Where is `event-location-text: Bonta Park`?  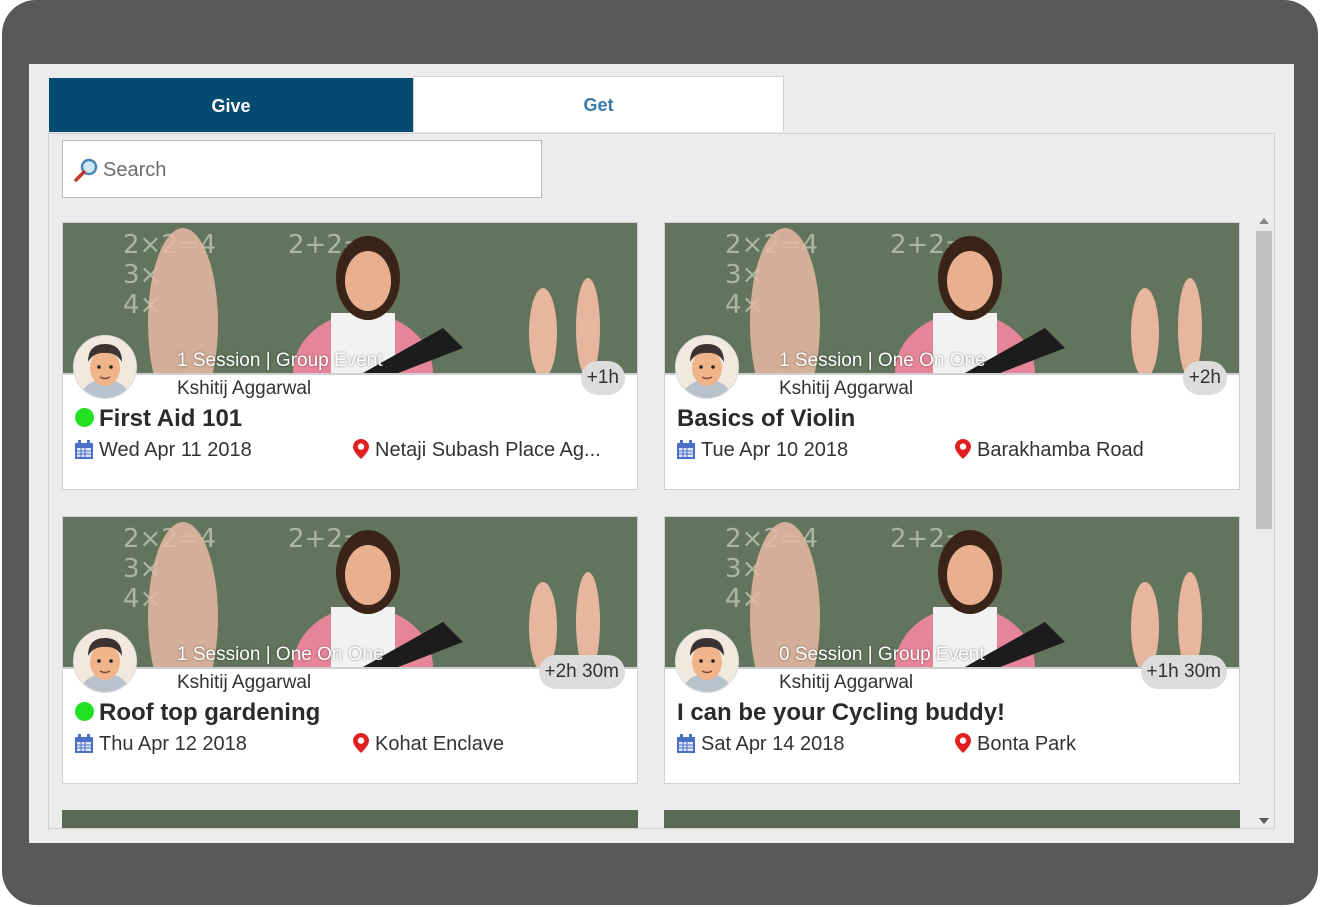
event-location-text: Bonta Park is located at coordinates (1026, 744).